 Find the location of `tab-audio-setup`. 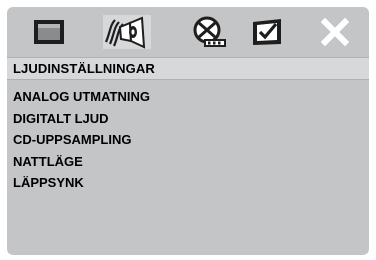

tab-audio-setup is located at coordinates (127, 32).